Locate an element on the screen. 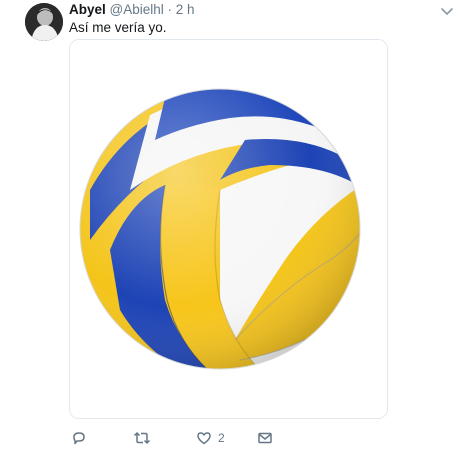 Image resolution: width=474 pixels, height=452 pixels. reply-button is located at coordinates (79, 438).